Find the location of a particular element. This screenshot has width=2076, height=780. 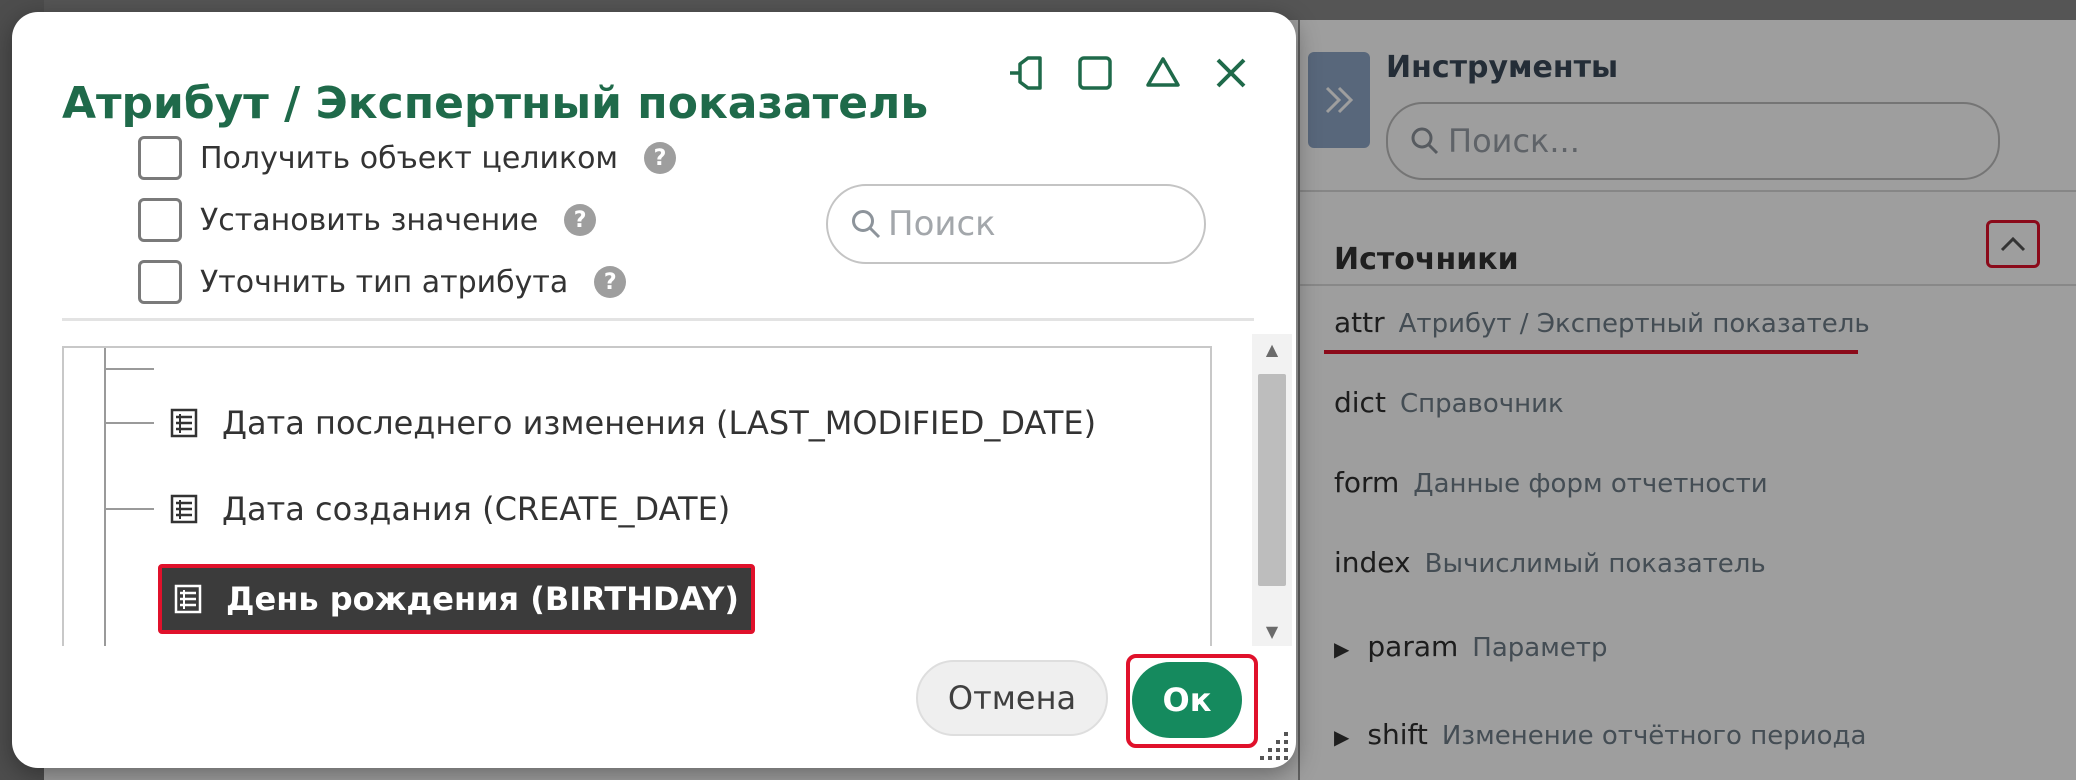

search-placeholder: Поиск is located at coordinates (942, 224).